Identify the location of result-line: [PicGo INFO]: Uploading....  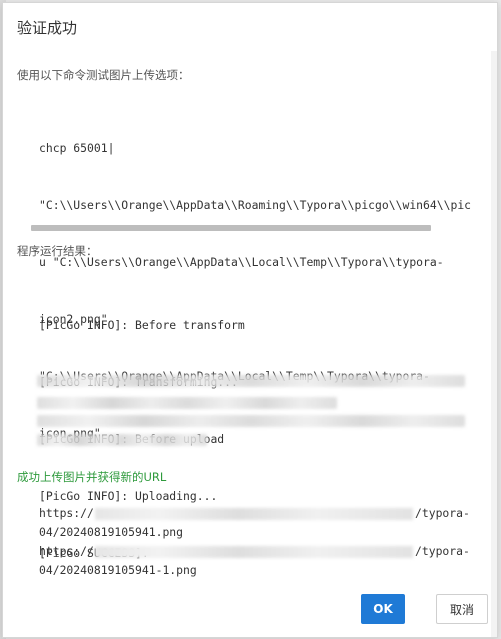
(128, 496).